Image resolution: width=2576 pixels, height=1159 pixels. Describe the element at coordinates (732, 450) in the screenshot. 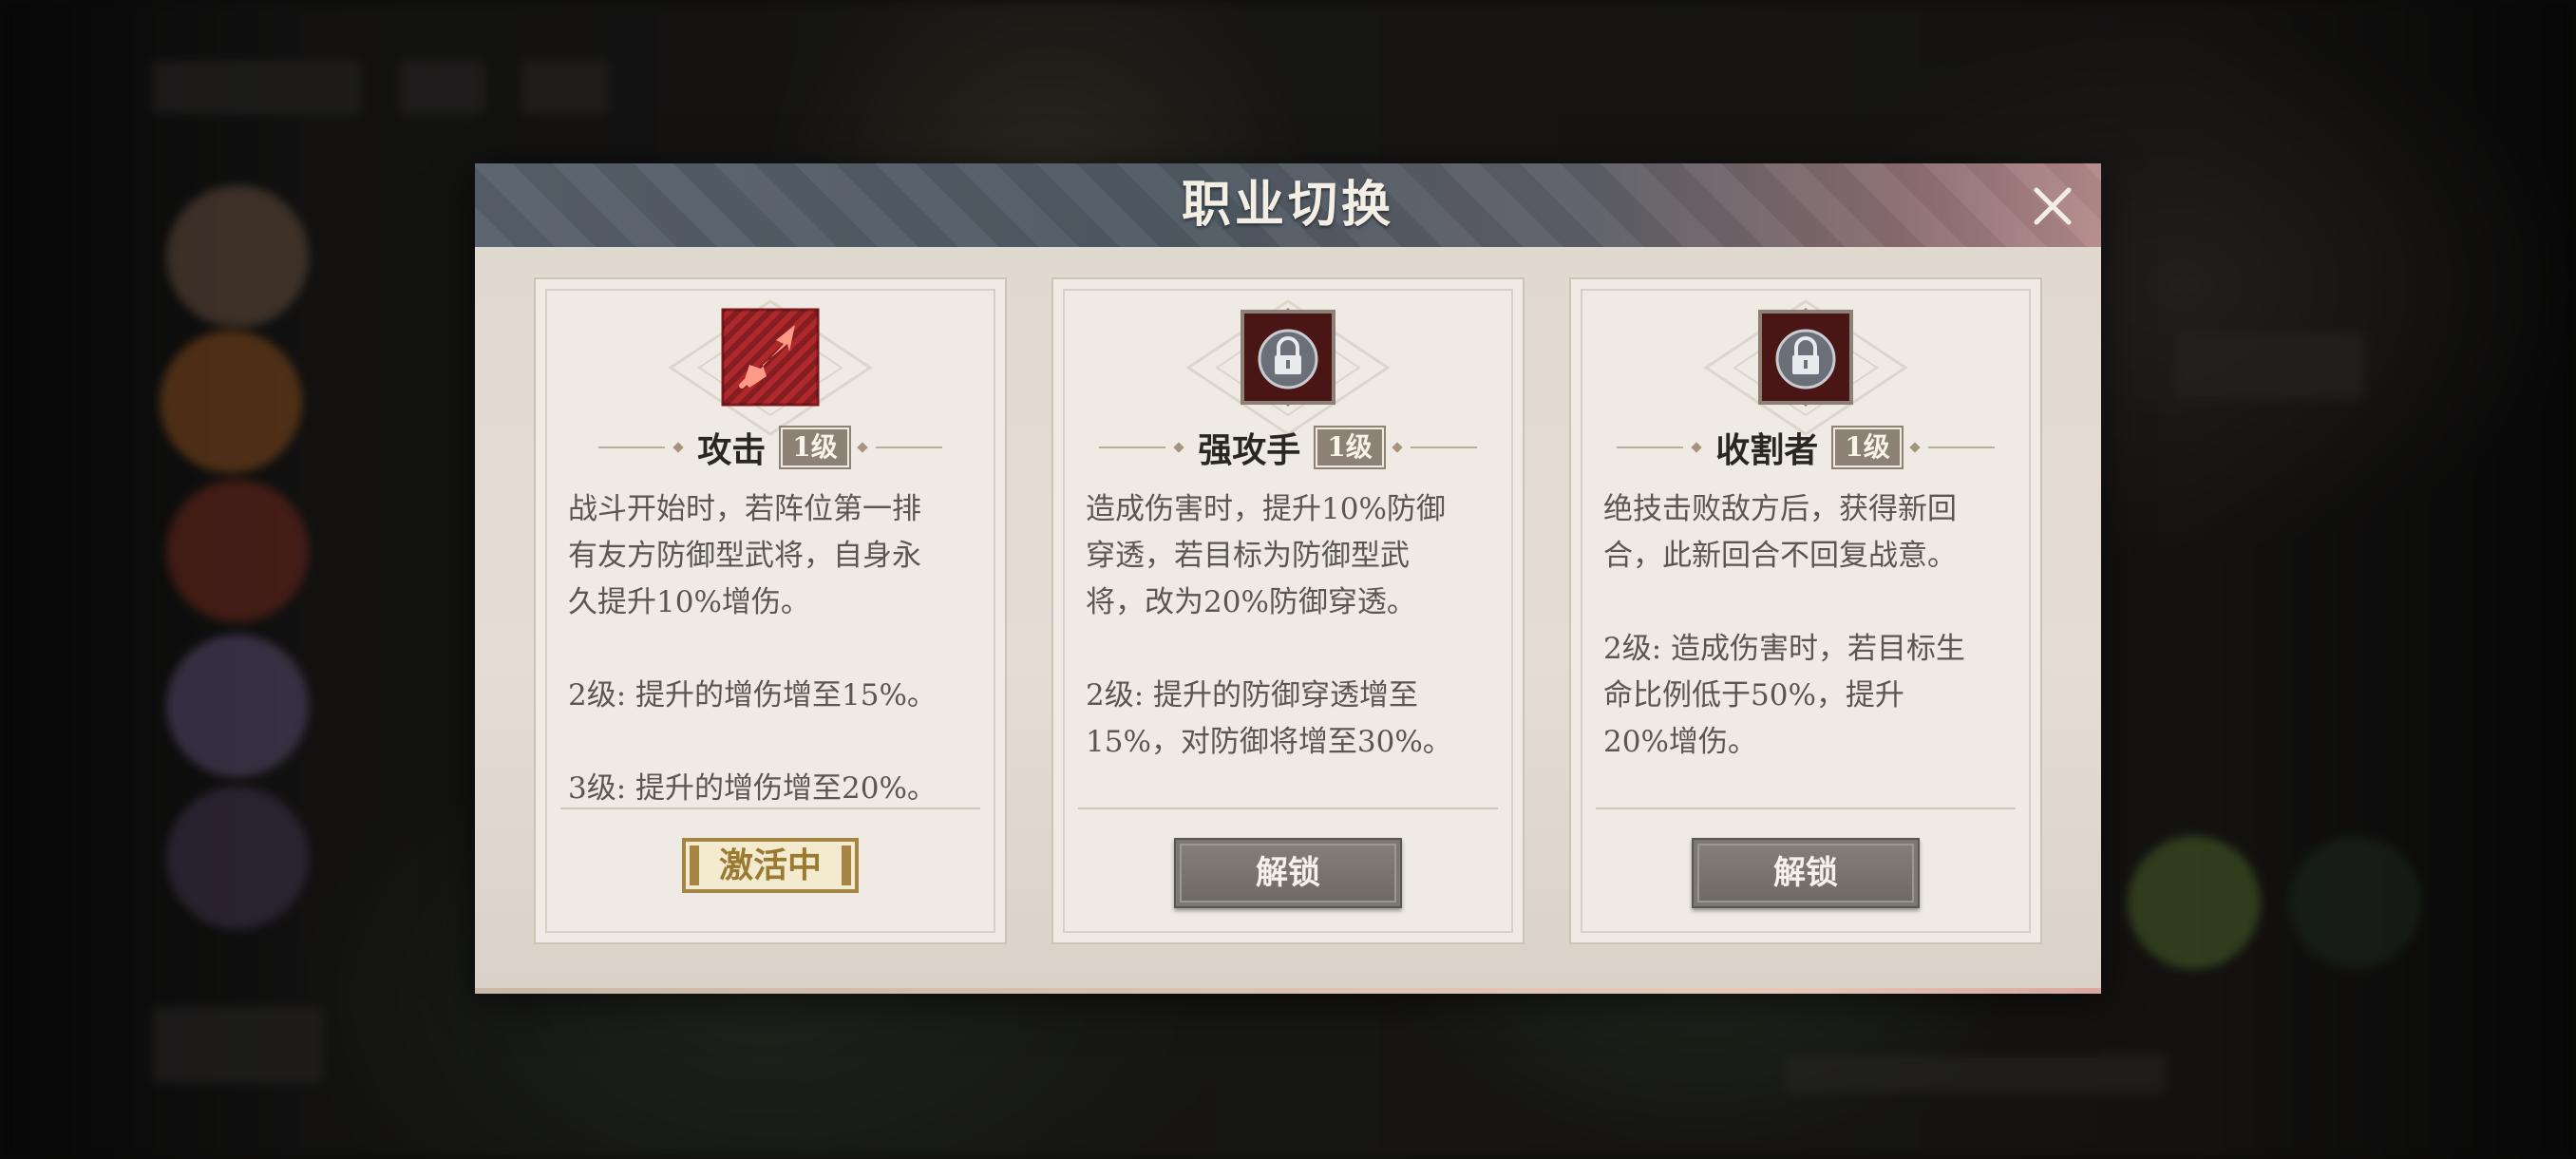

I see `skill-name: 攻击` at that location.